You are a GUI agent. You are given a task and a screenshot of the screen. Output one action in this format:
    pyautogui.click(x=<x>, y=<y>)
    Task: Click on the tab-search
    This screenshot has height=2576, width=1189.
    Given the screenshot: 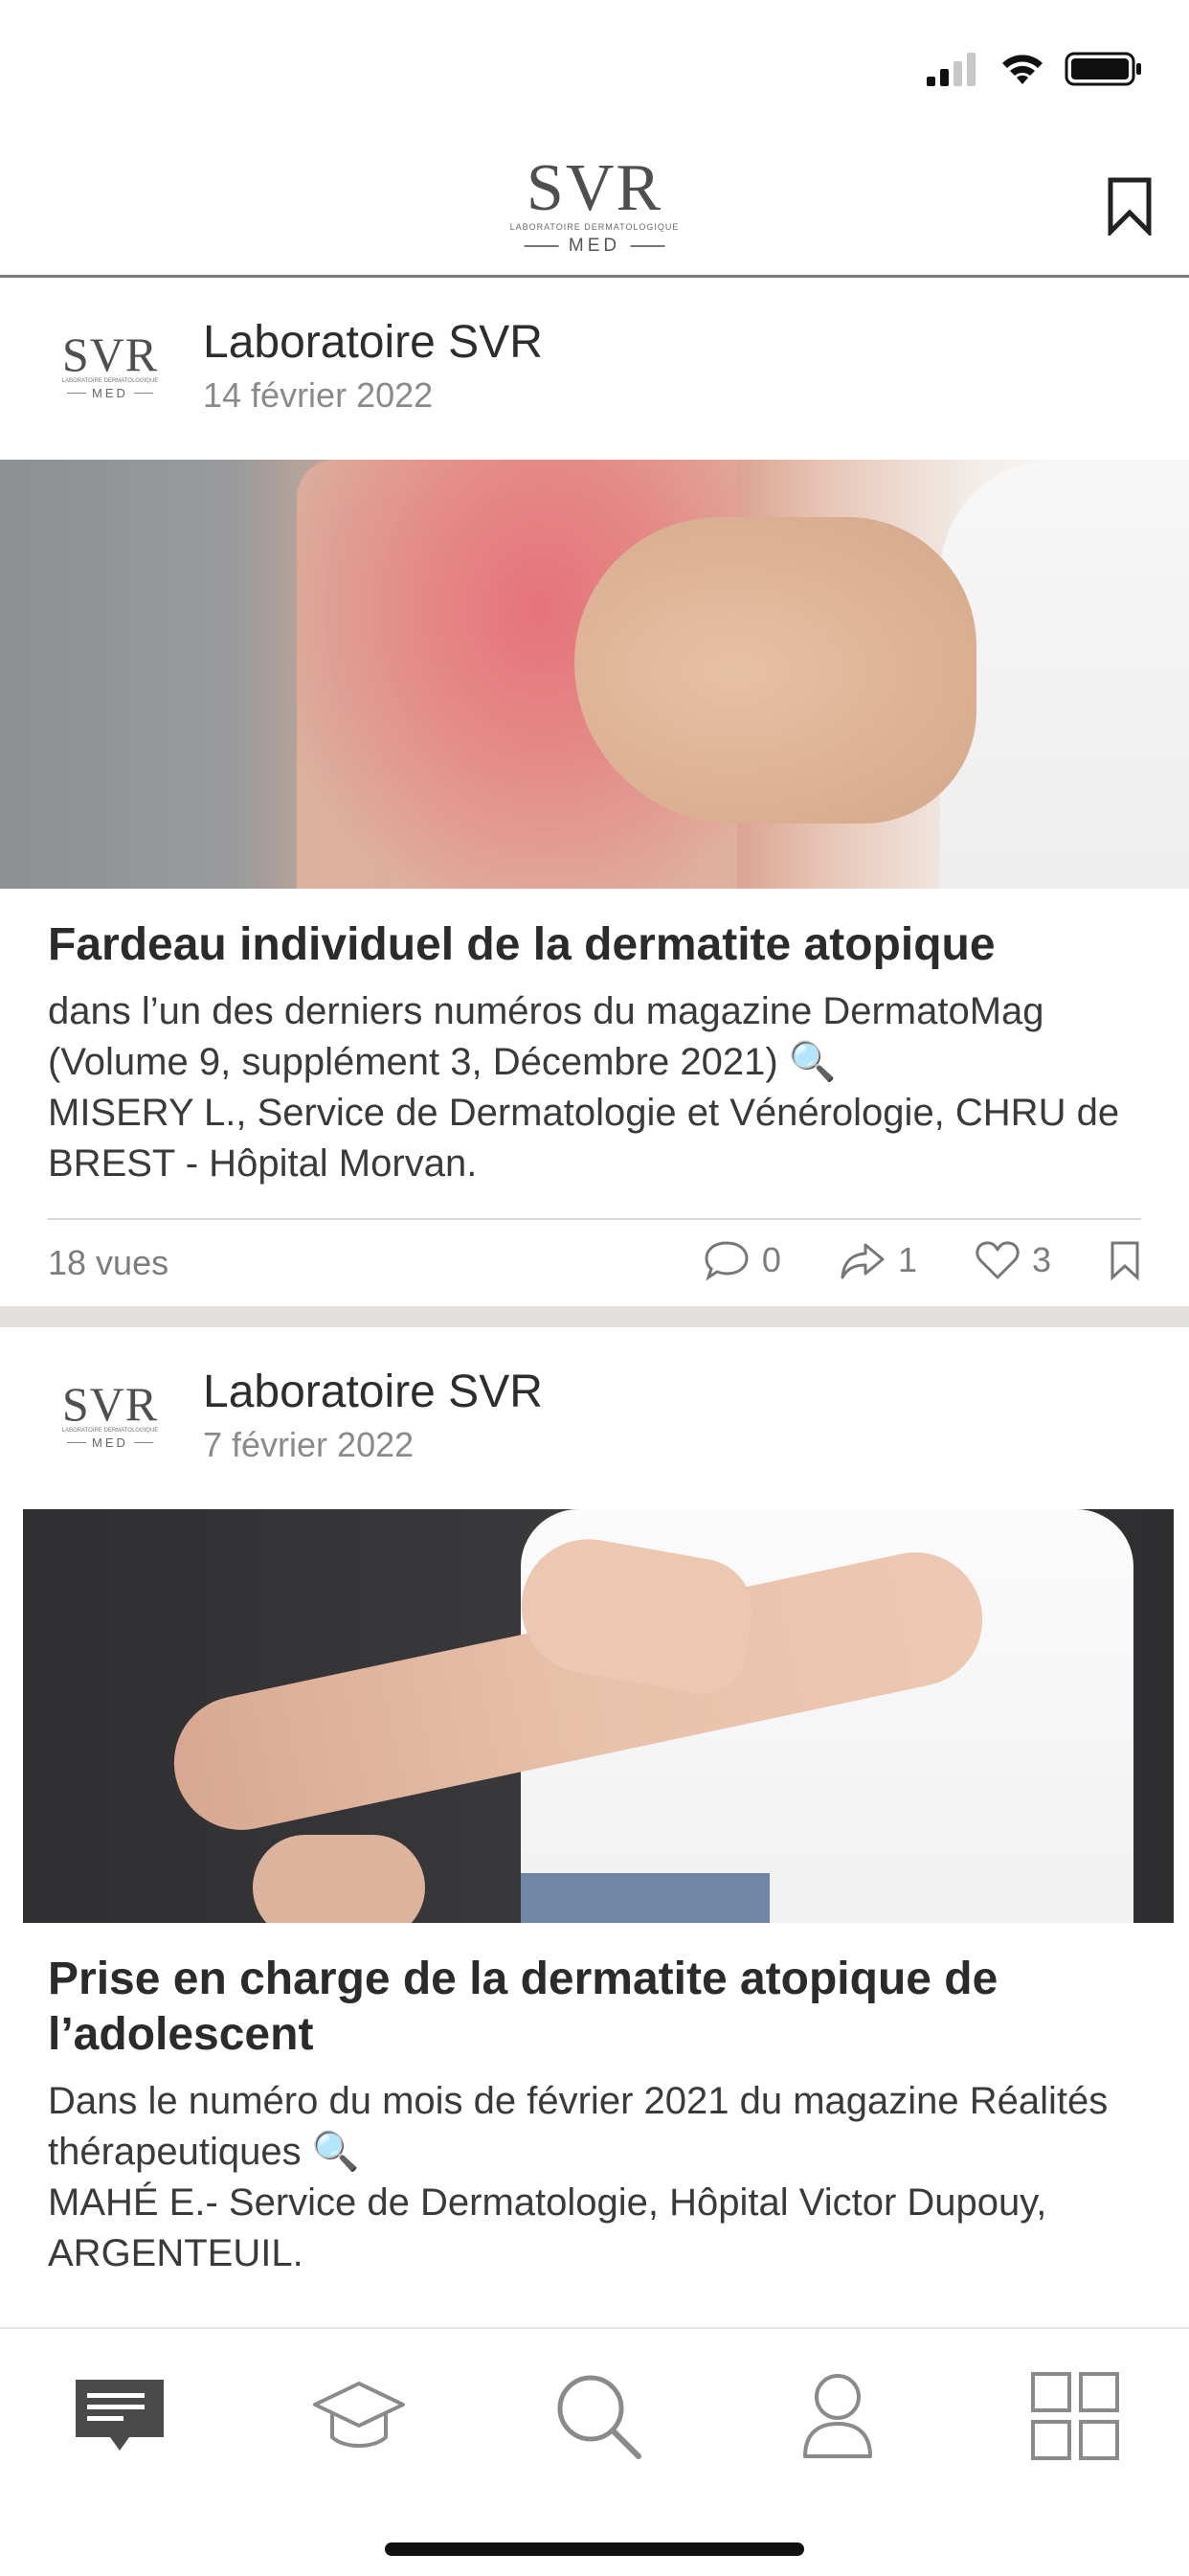 What is the action you would take?
    pyautogui.click(x=598, y=2416)
    